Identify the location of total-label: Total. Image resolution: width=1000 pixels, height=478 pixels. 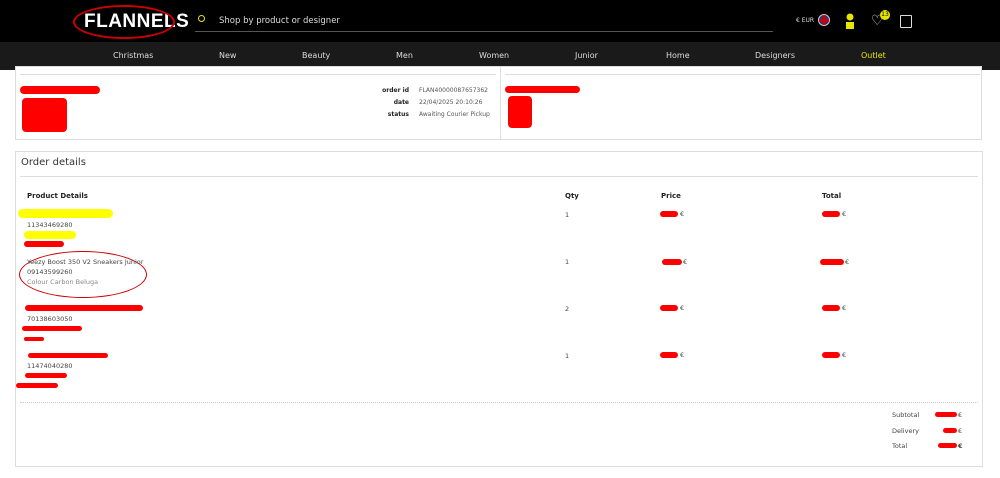
(900, 446).